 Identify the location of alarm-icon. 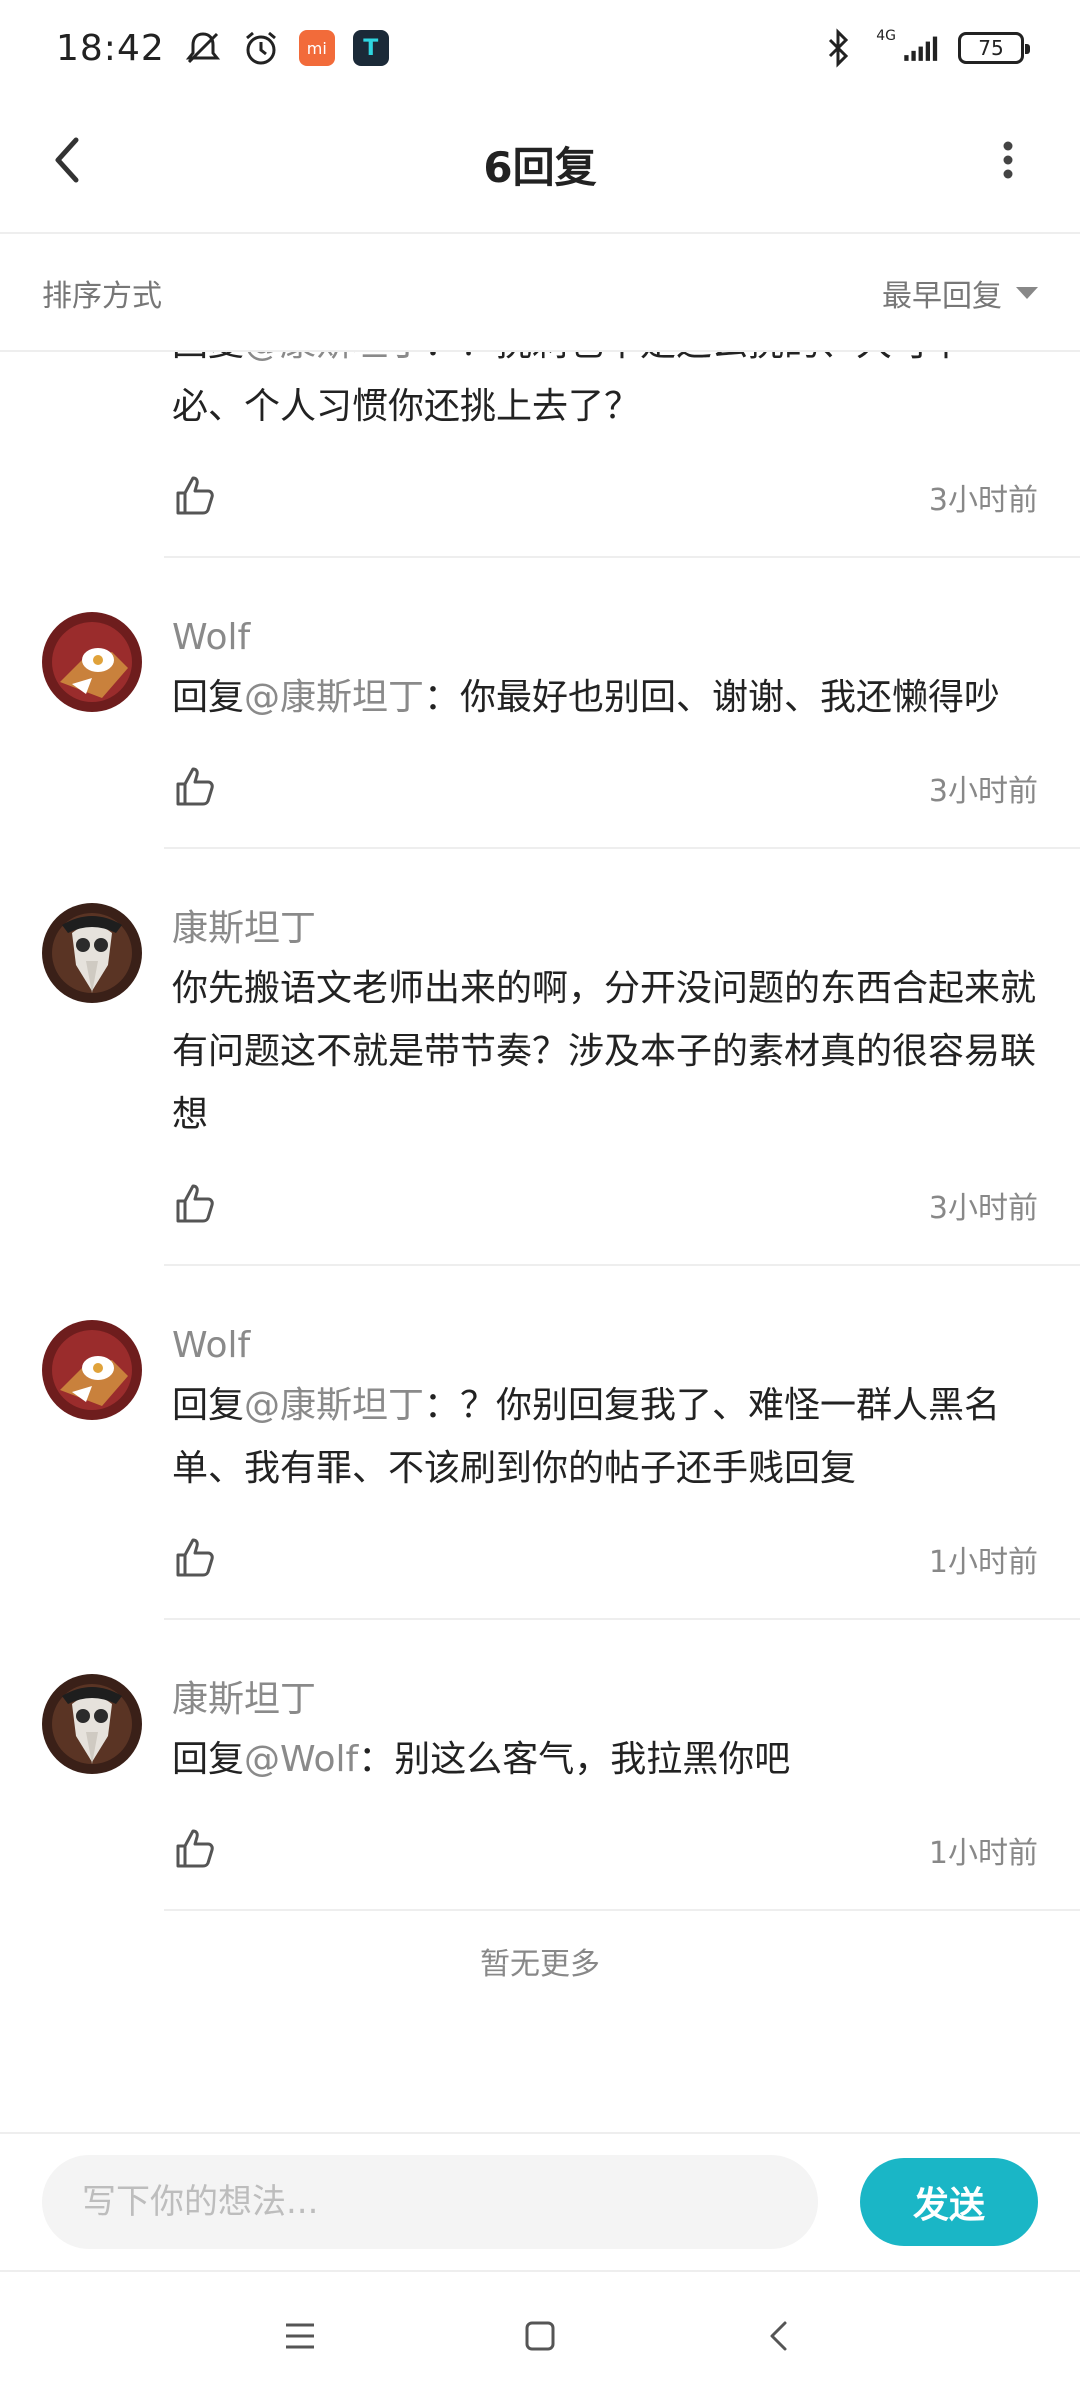
(261, 48).